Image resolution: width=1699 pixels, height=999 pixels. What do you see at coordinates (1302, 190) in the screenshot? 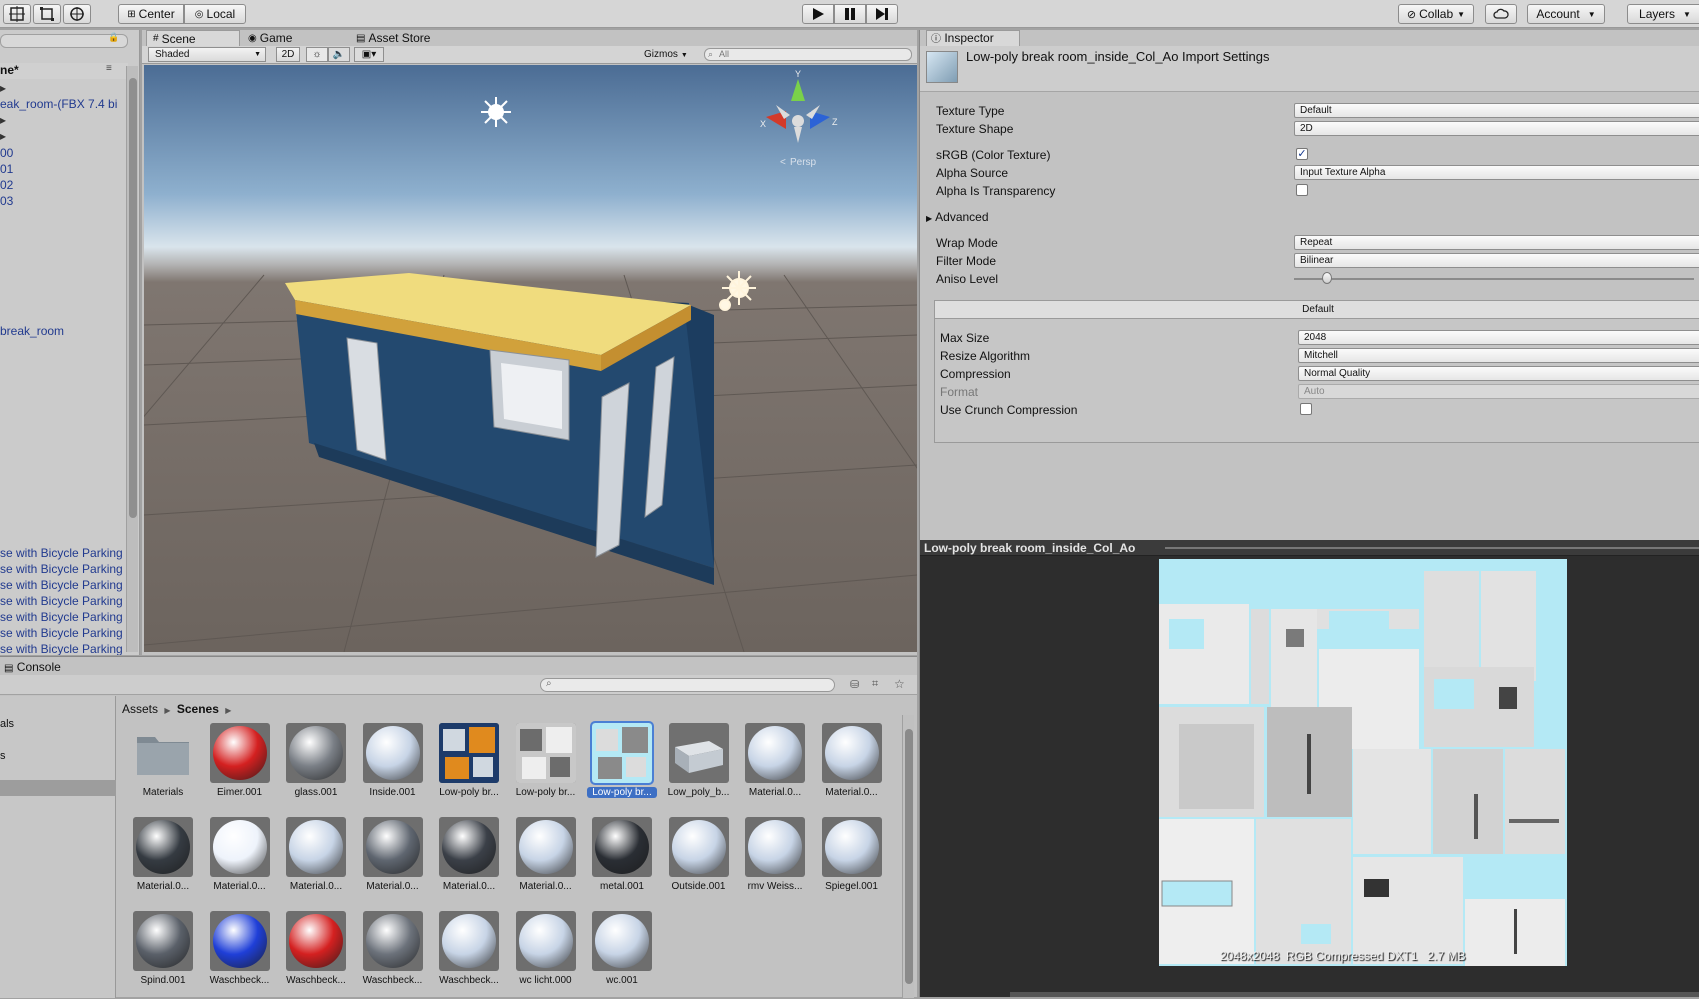
I see `alpha-transparency-checkbox` at bounding box center [1302, 190].